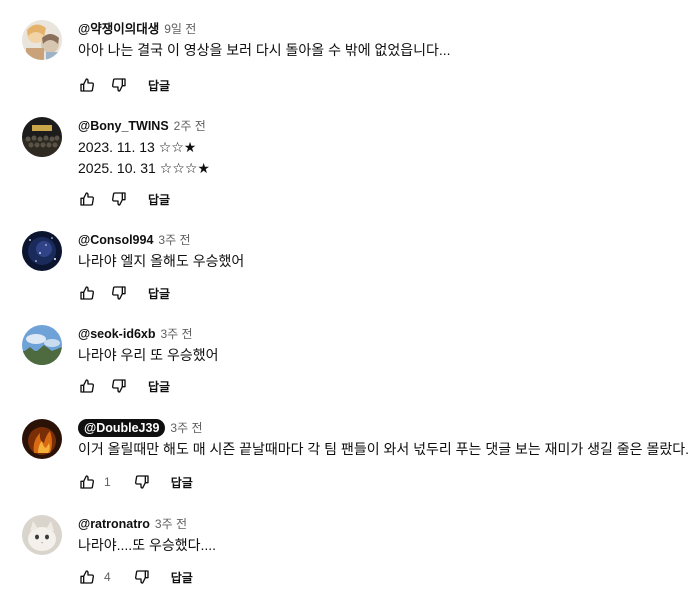 The image size is (696, 597). What do you see at coordinates (137, 147) in the screenshot?
I see `comment-text-line: 2023. 11. 13 ☆☆★` at bounding box center [137, 147].